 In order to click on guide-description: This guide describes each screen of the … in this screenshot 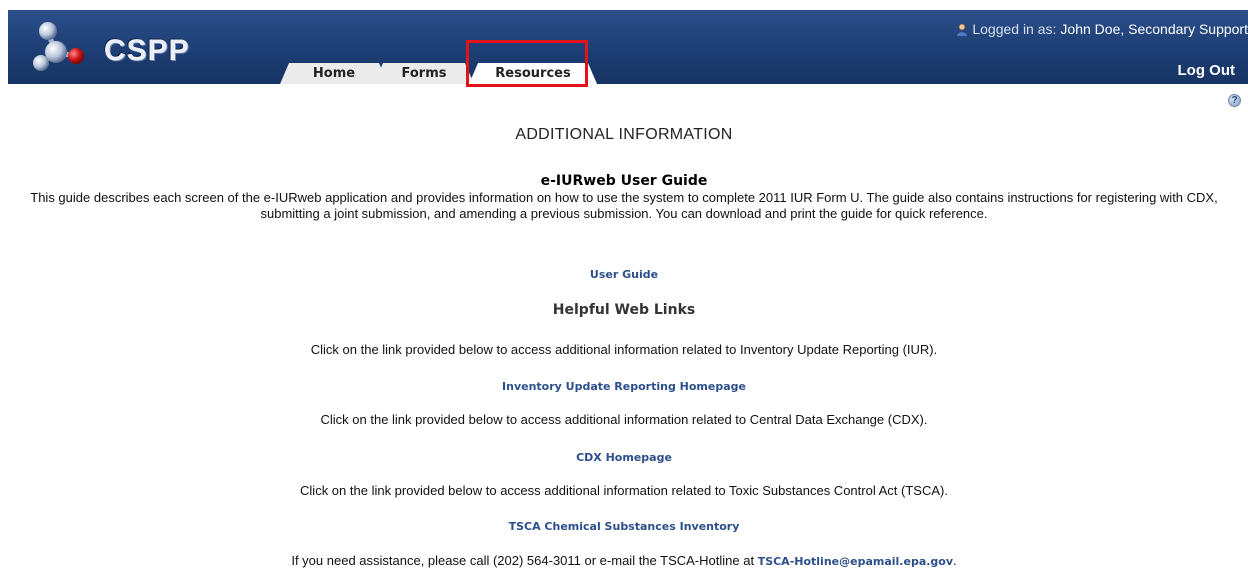, I will do `click(624, 205)`.